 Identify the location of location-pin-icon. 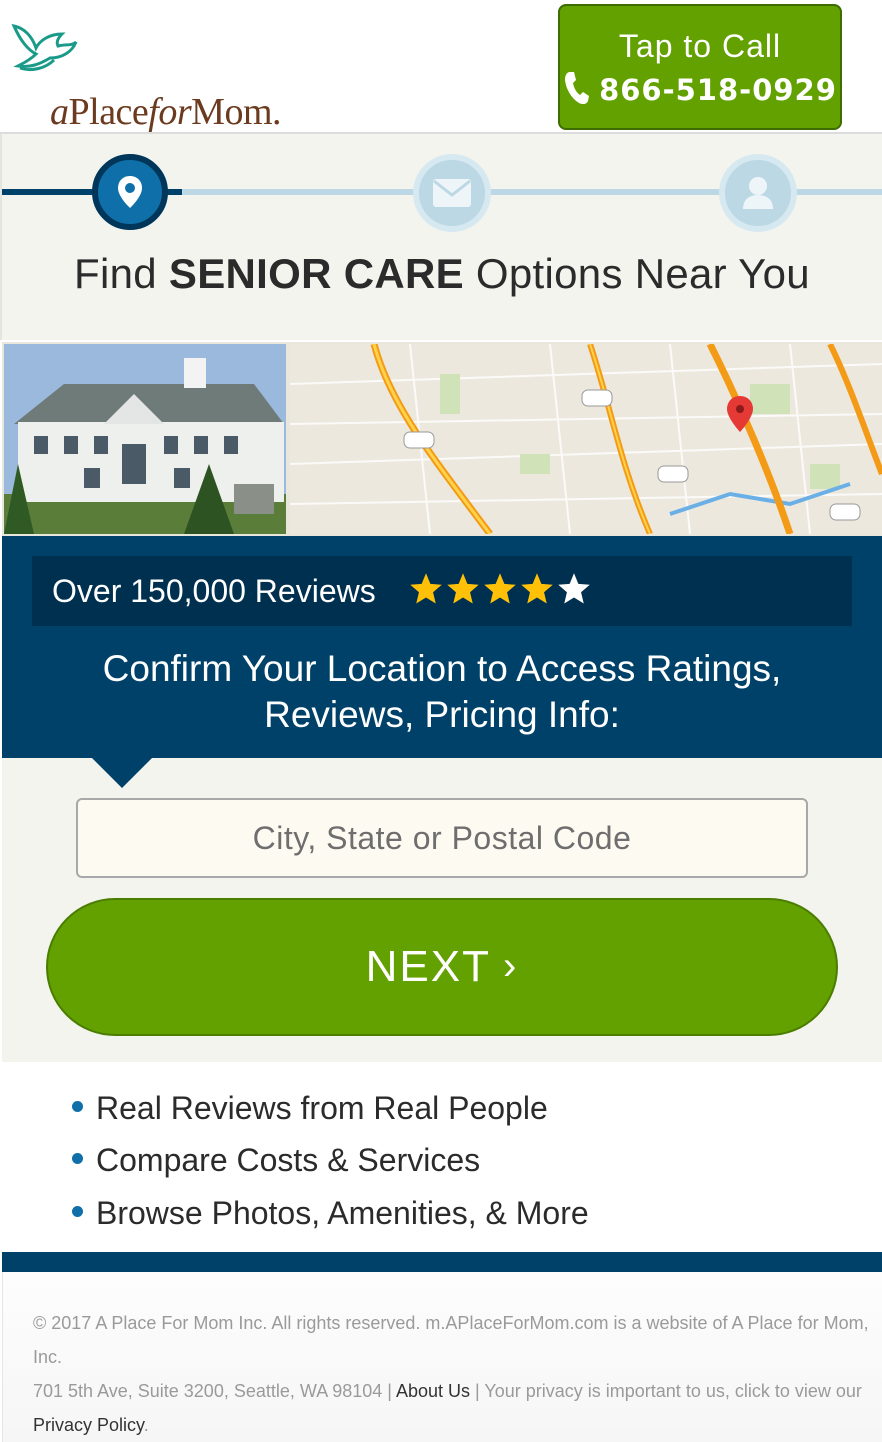
(130, 192).